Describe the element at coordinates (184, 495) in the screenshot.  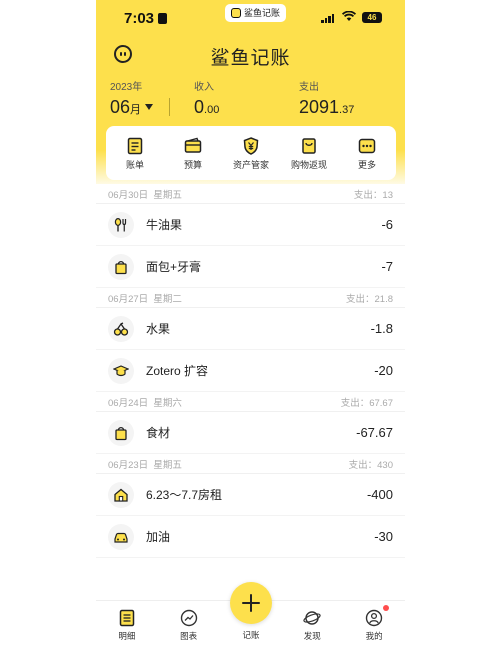
I see `transaction-name: 6.23～7.7房租` at that location.